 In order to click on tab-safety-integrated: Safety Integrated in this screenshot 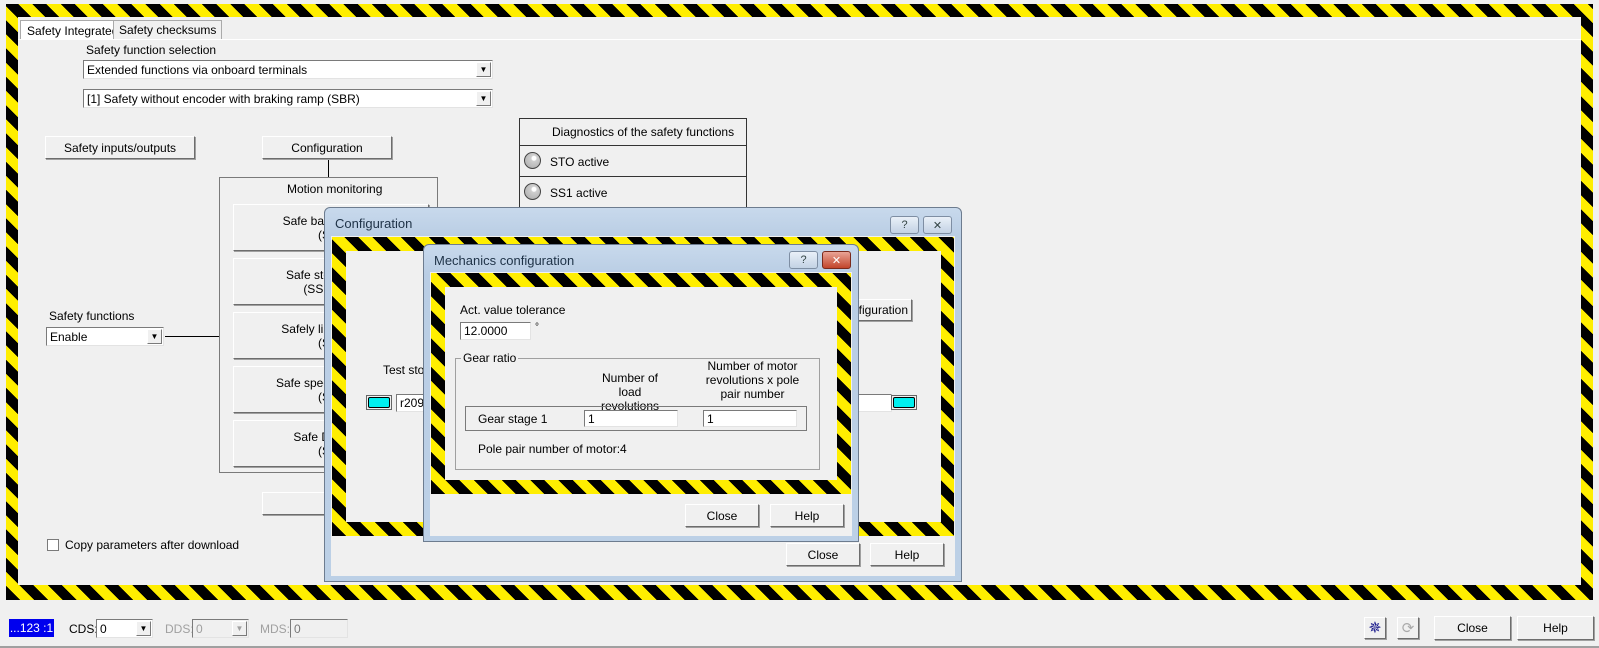, I will do `click(73, 30)`.